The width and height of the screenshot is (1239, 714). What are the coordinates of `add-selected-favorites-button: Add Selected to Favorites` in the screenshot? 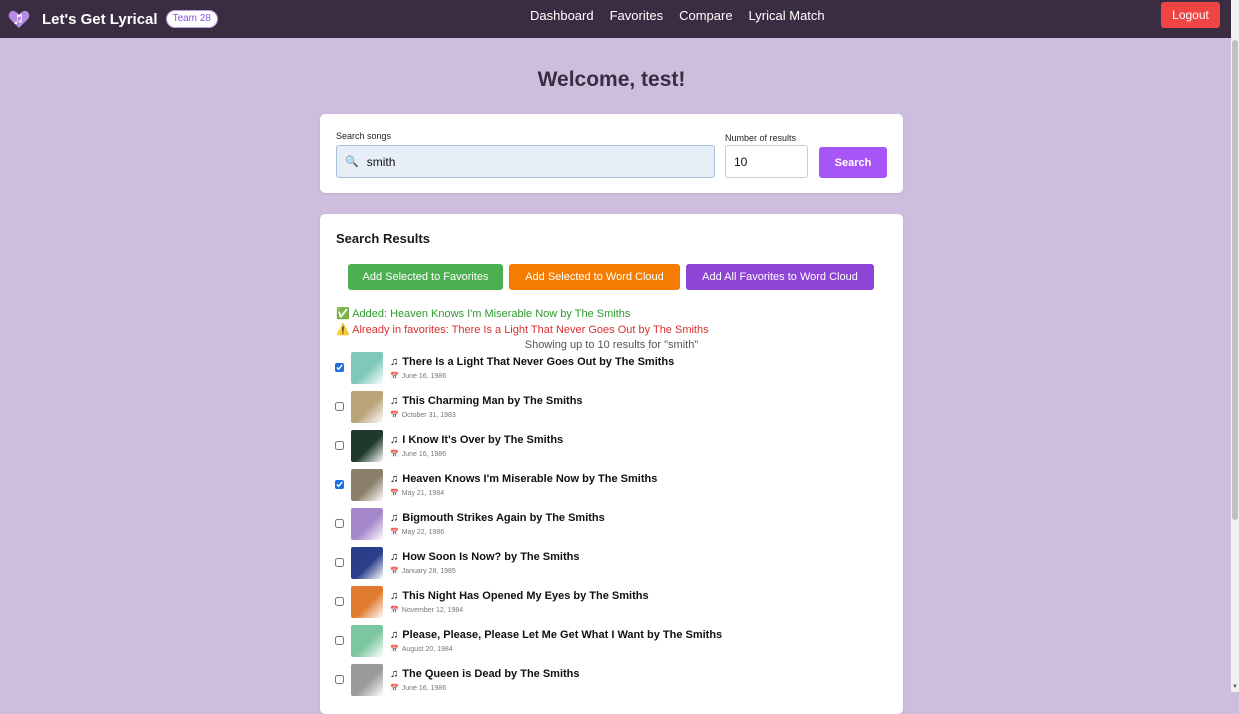 It's located at (425, 277).